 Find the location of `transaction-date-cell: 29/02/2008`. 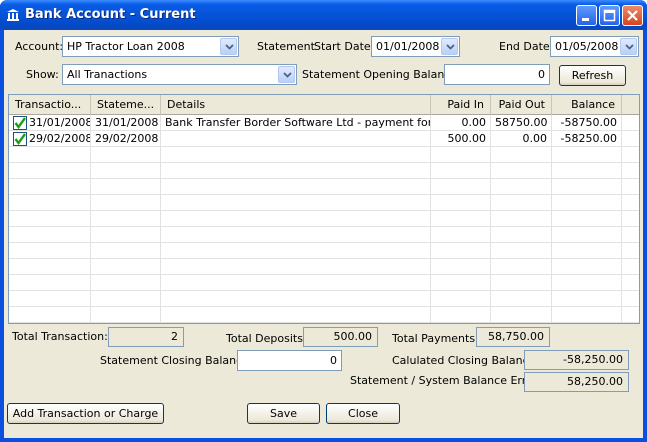

transaction-date-cell: 29/02/2008 is located at coordinates (60, 139).